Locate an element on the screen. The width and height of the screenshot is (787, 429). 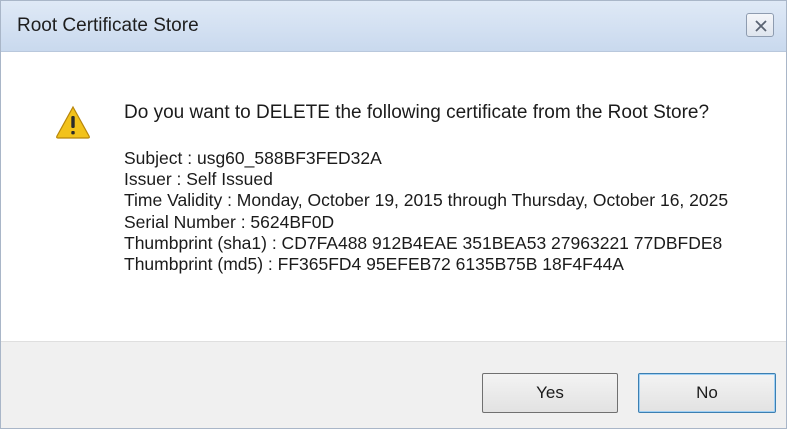
close-icon is located at coordinates (761, 26).